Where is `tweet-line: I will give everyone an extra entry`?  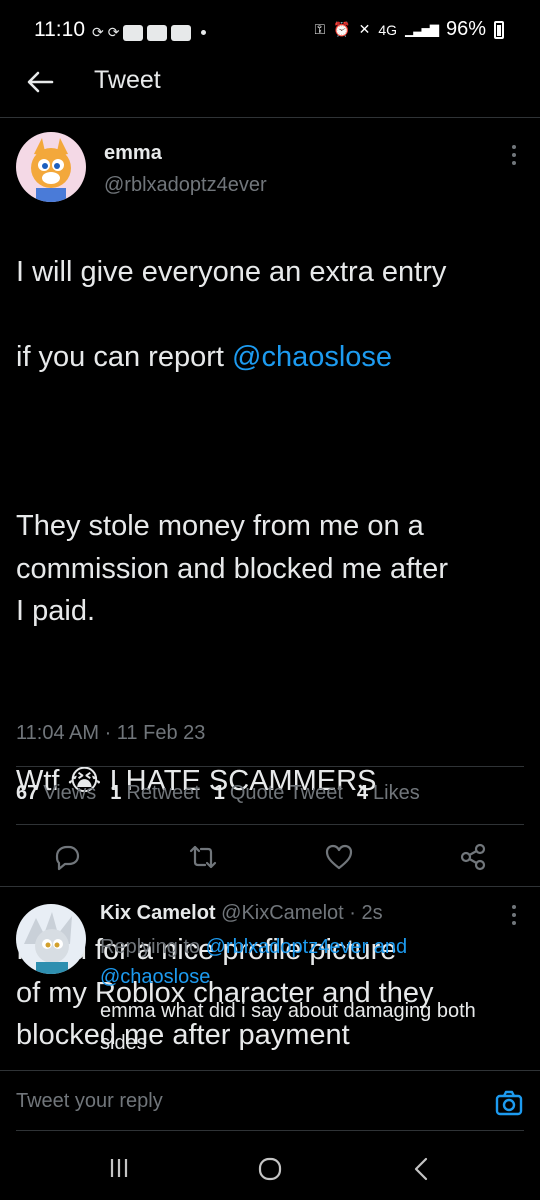 tweet-line: I will give everyone an extra entry is located at coordinates (231, 271).